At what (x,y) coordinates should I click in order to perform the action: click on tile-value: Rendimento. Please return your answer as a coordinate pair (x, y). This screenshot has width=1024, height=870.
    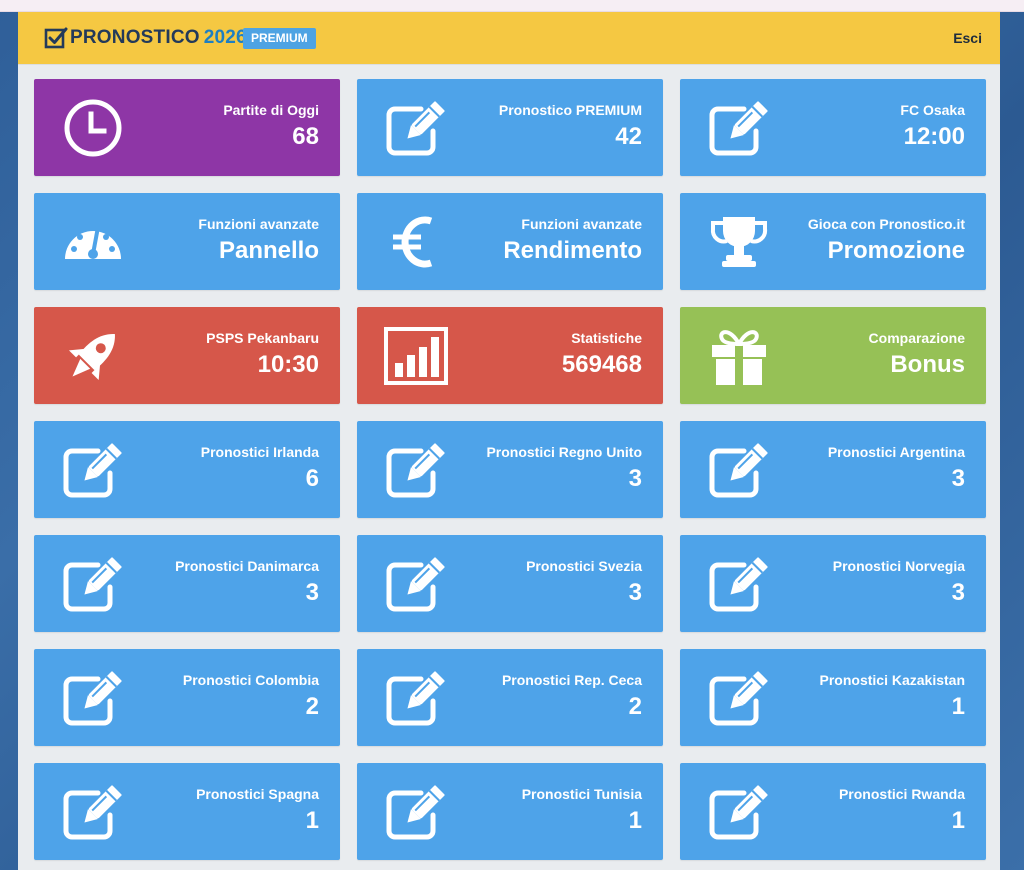
    Looking at the image, I should click on (572, 250).